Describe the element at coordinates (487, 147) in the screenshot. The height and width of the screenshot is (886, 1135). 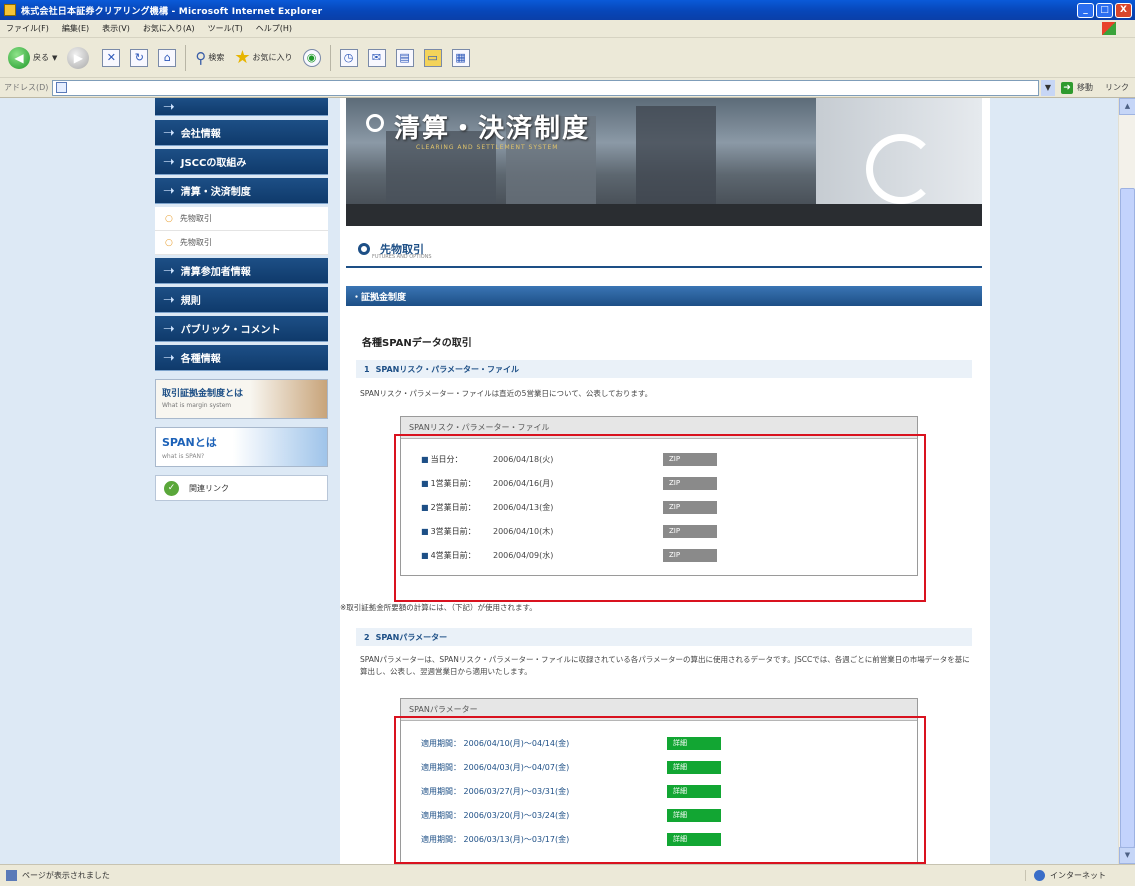
I see `hero-subtitle: CLEARING AND SETTLEMENT SYSTEM` at that location.